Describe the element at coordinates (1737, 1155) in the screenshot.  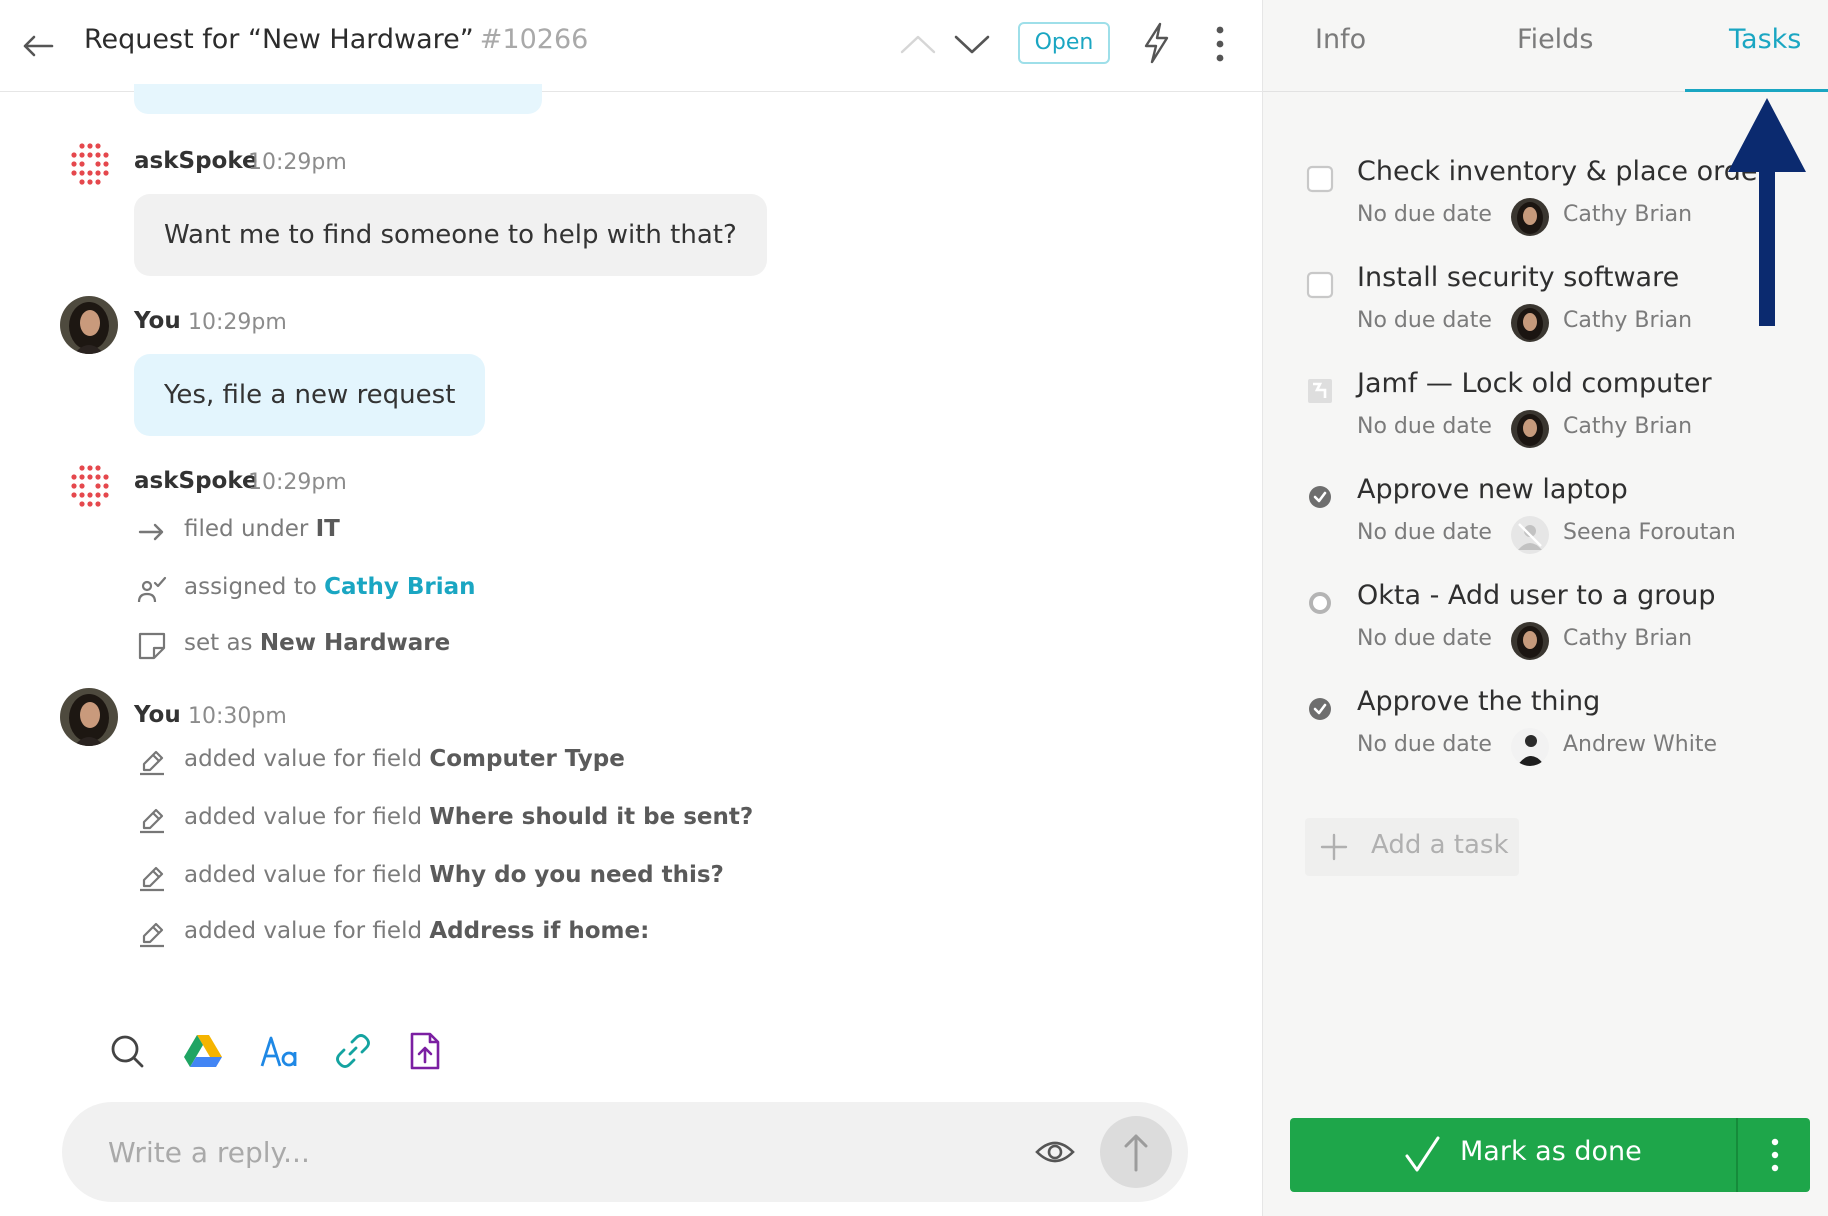
I see `button-divider` at that location.